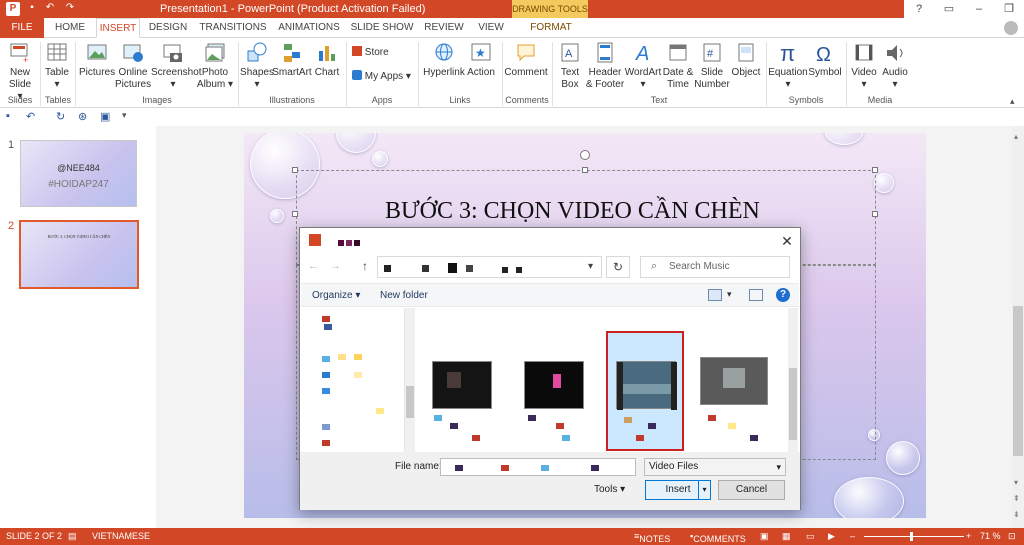  I want to click on navigation-pane-scrollbar, so click(410, 380).